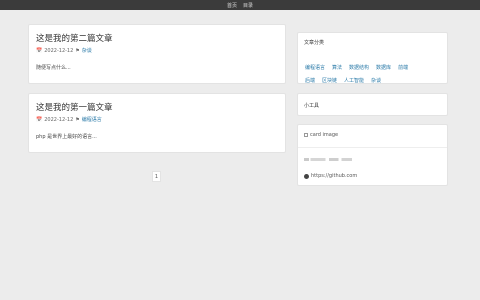  Describe the element at coordinates (337, 68) in the screenshot. I see `category-tag: 算法` at that location.